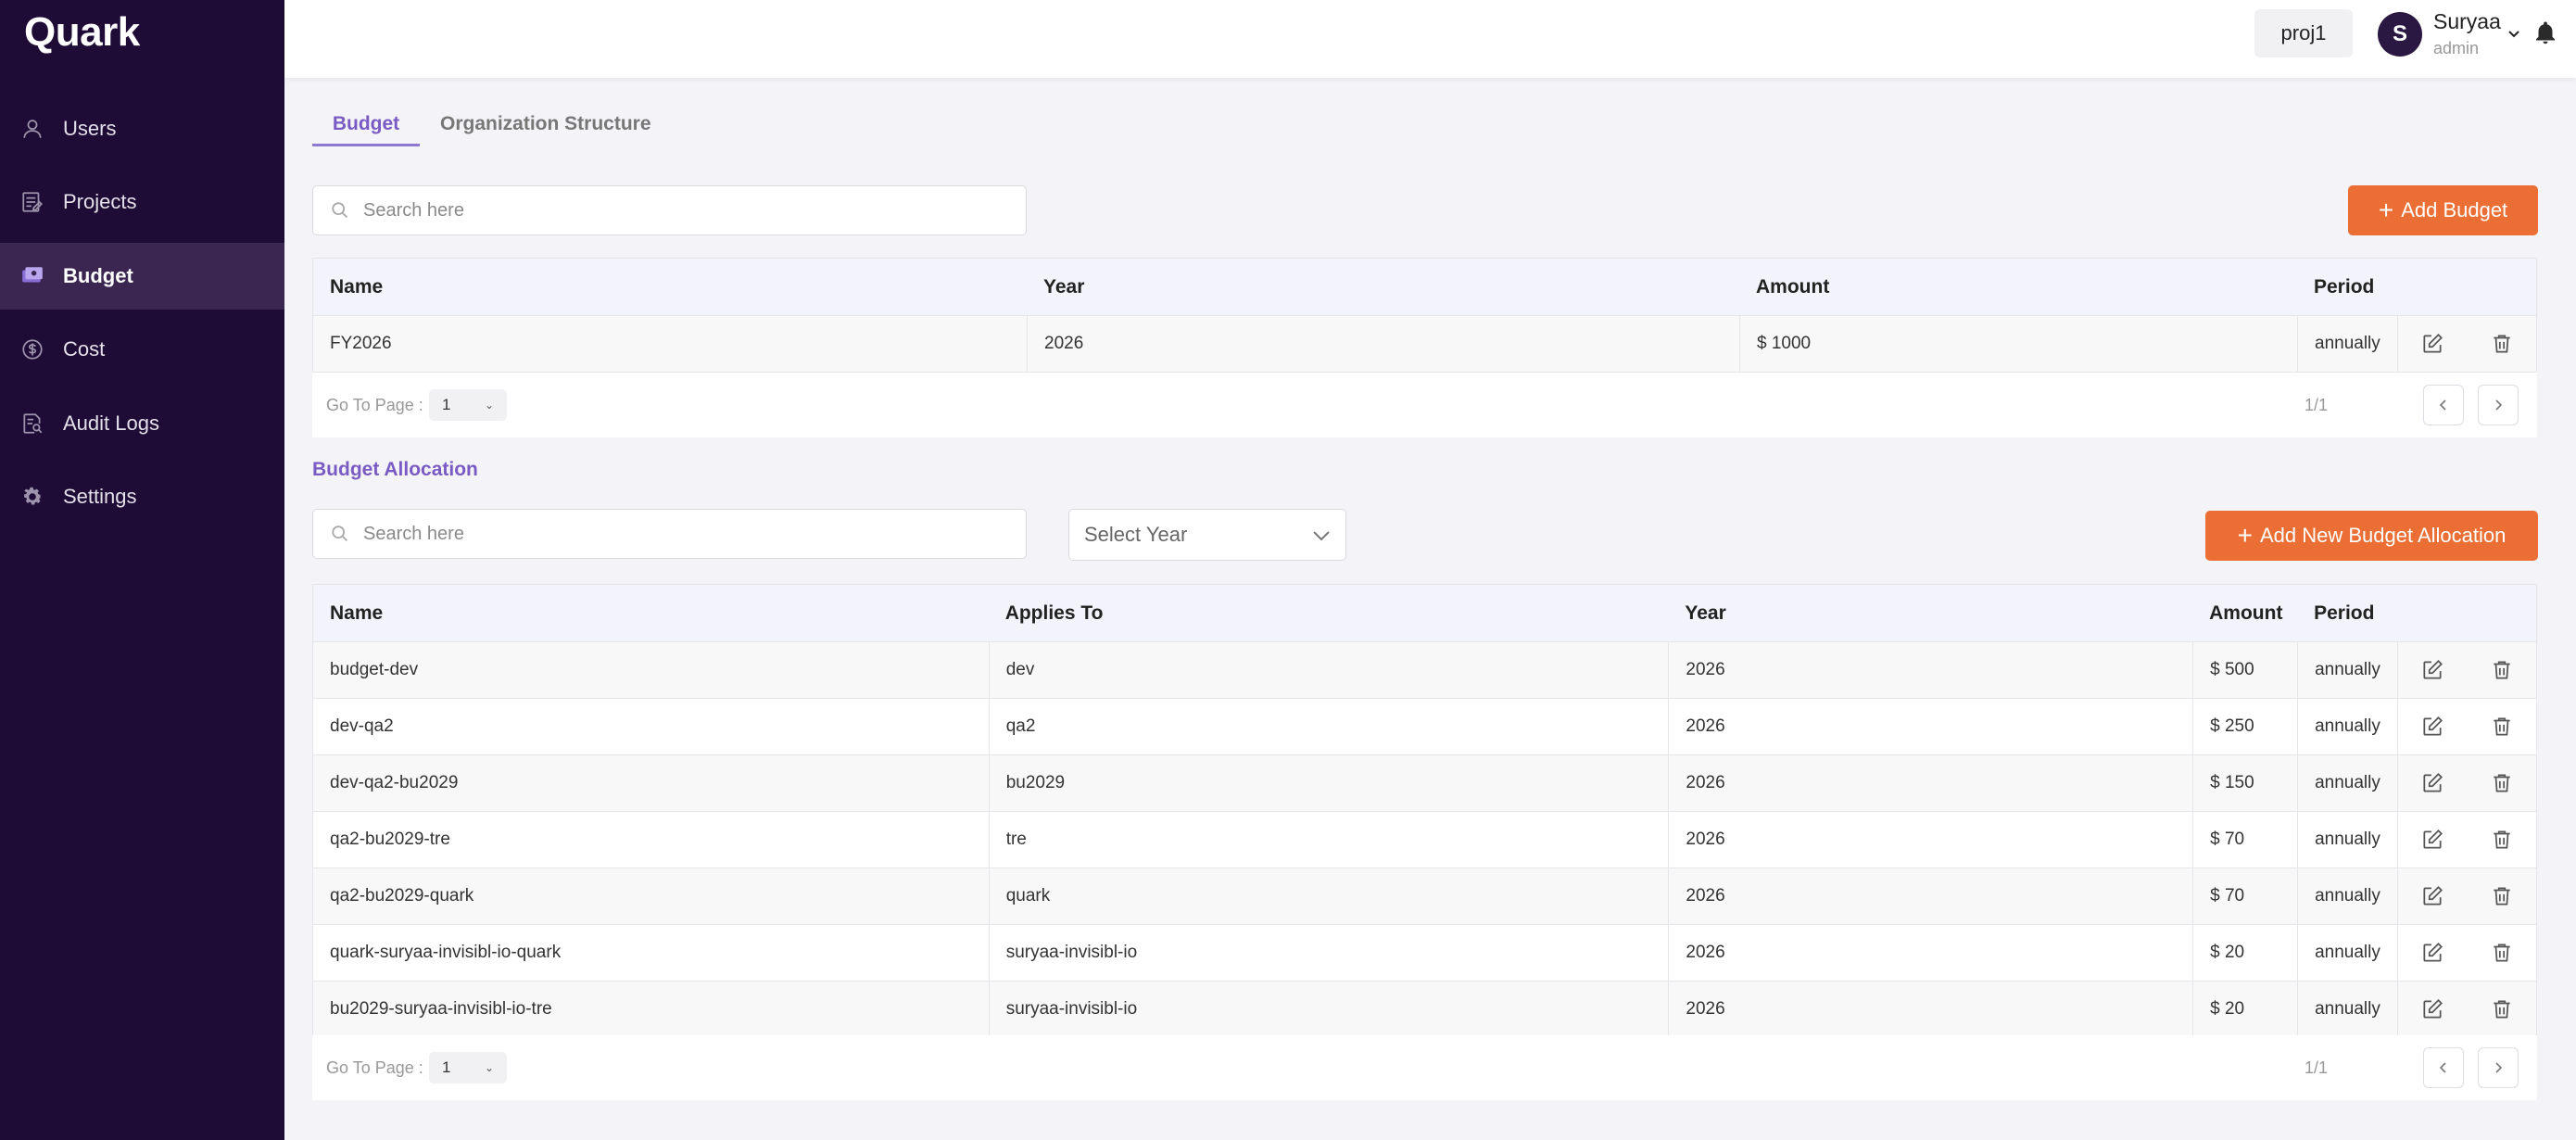  Describe the element at coordinates (2244, 727) in the screenshot. I see `cell-amount: $ 250` at that location.